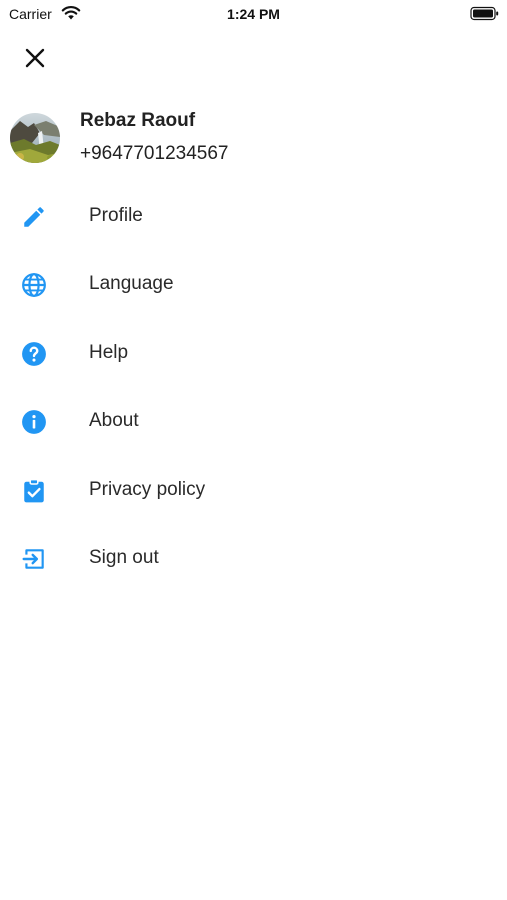 The image size is (507, 900). I want to click on menu-item-language: Language, so click(253, 284).